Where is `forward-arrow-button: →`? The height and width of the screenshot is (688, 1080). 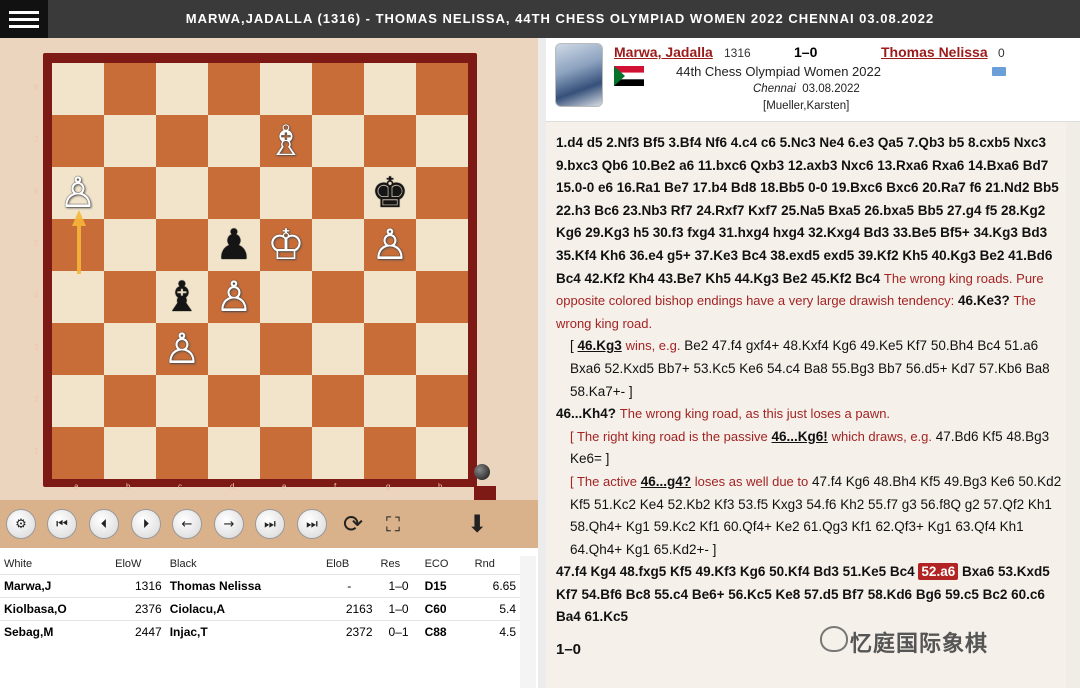 forward-arrow-button: → is located at coordinates (229, 524).